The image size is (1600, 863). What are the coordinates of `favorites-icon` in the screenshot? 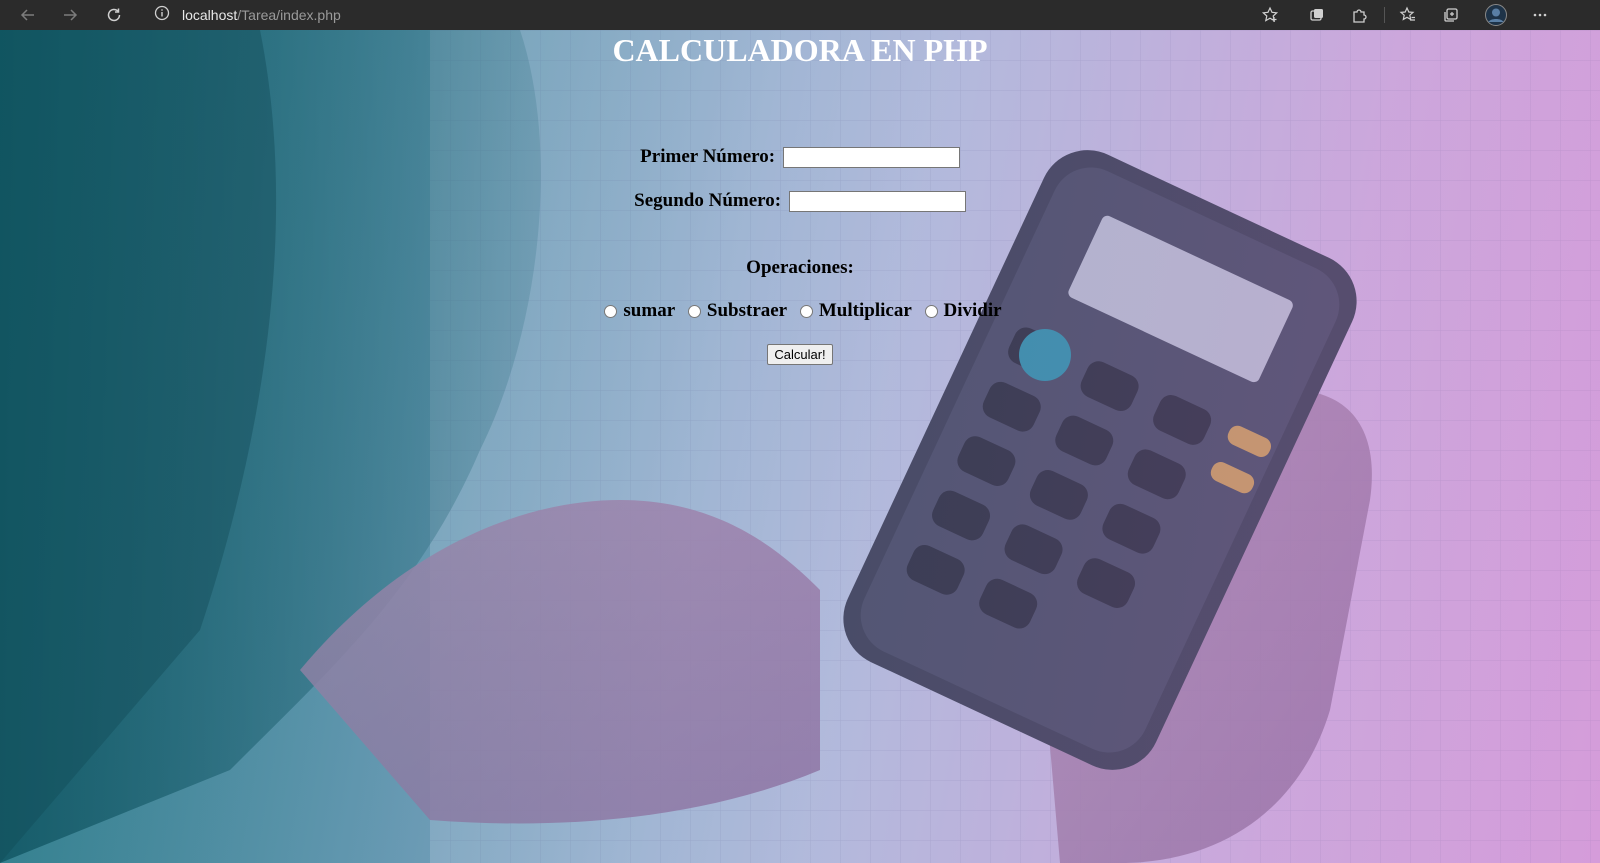 It's located at (1408, 15).